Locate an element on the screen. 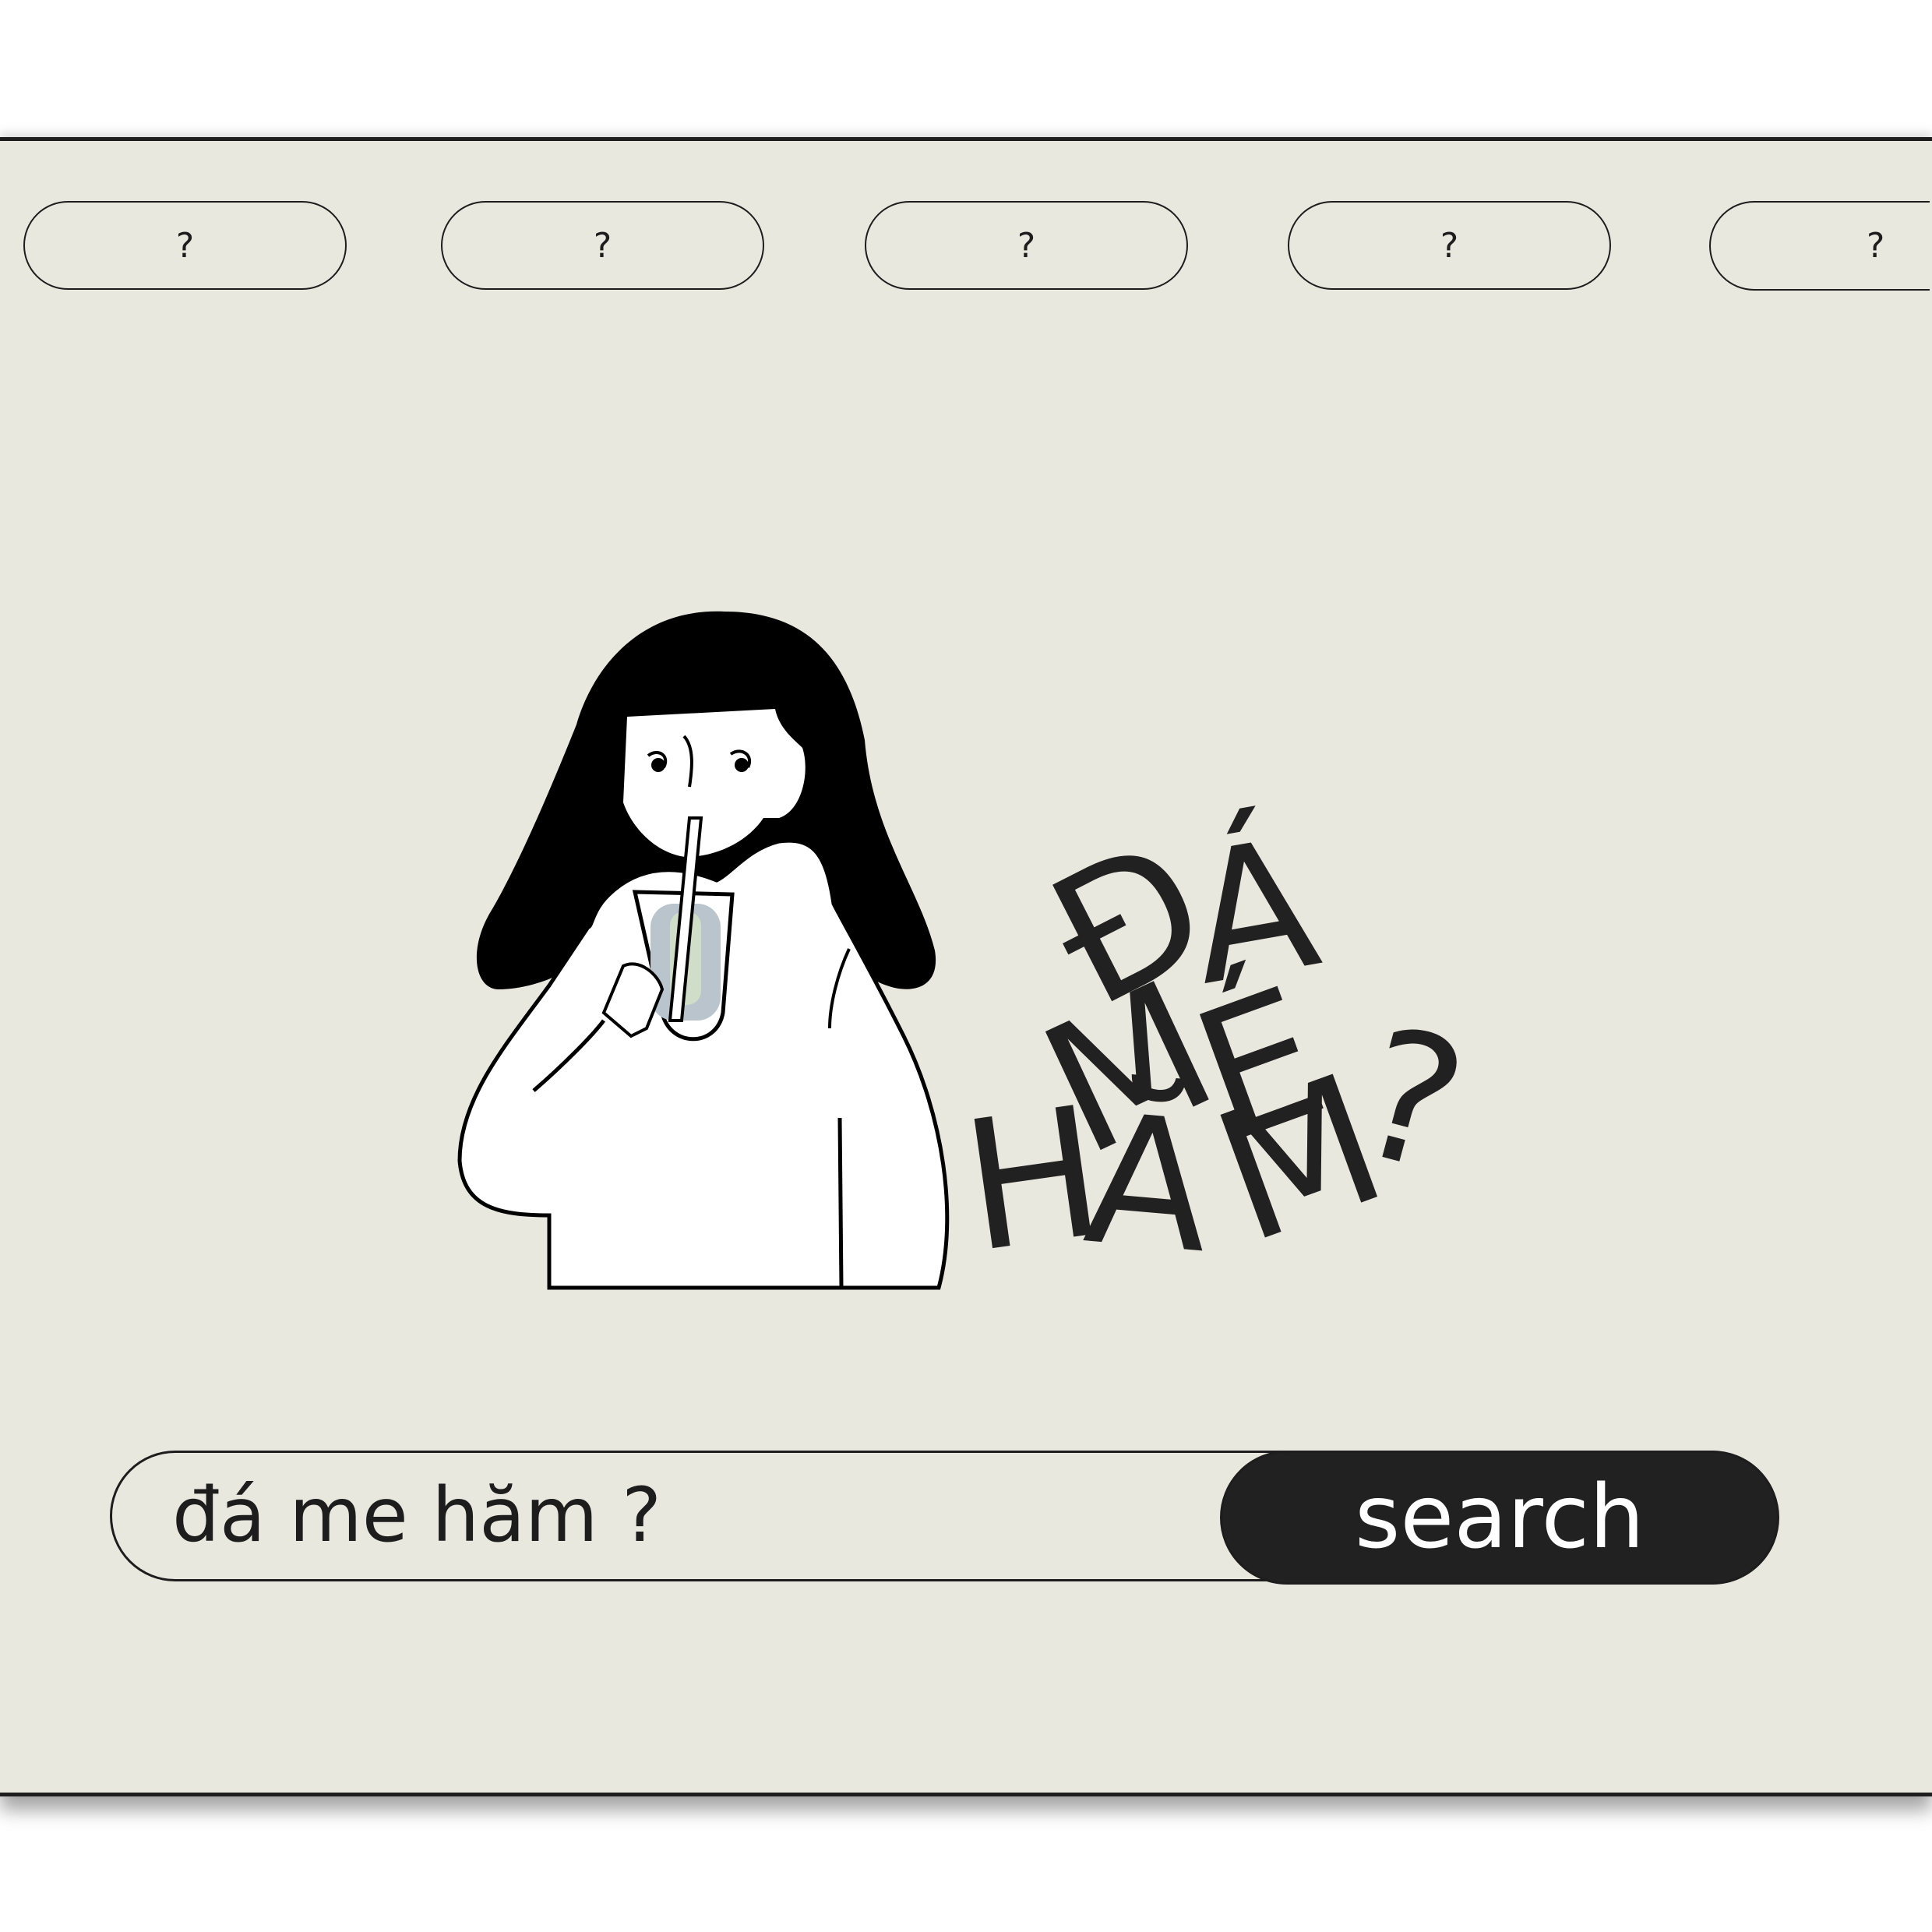  search-button: search is located at coordinates (1499, 1518).